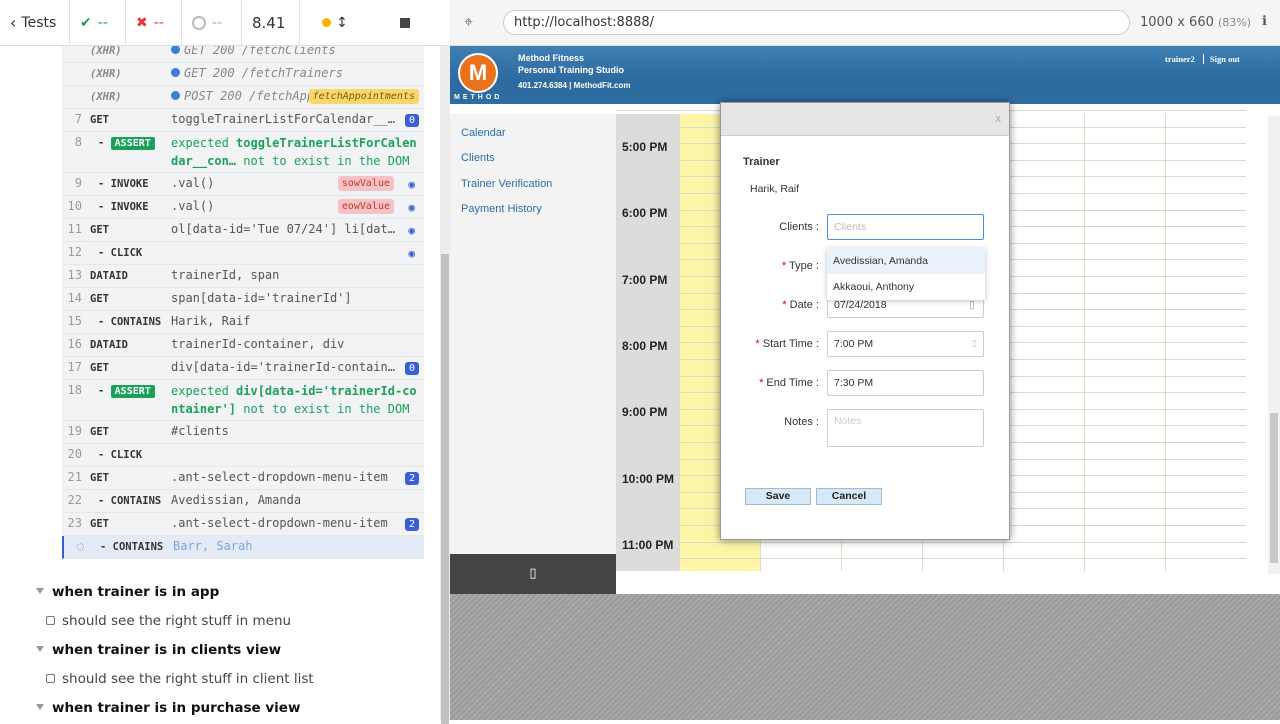  What do you see at coordinates (1274, 488) in the screenshot?
I see `app-scrollbar-thumb` at bounding box center [1274, 488].